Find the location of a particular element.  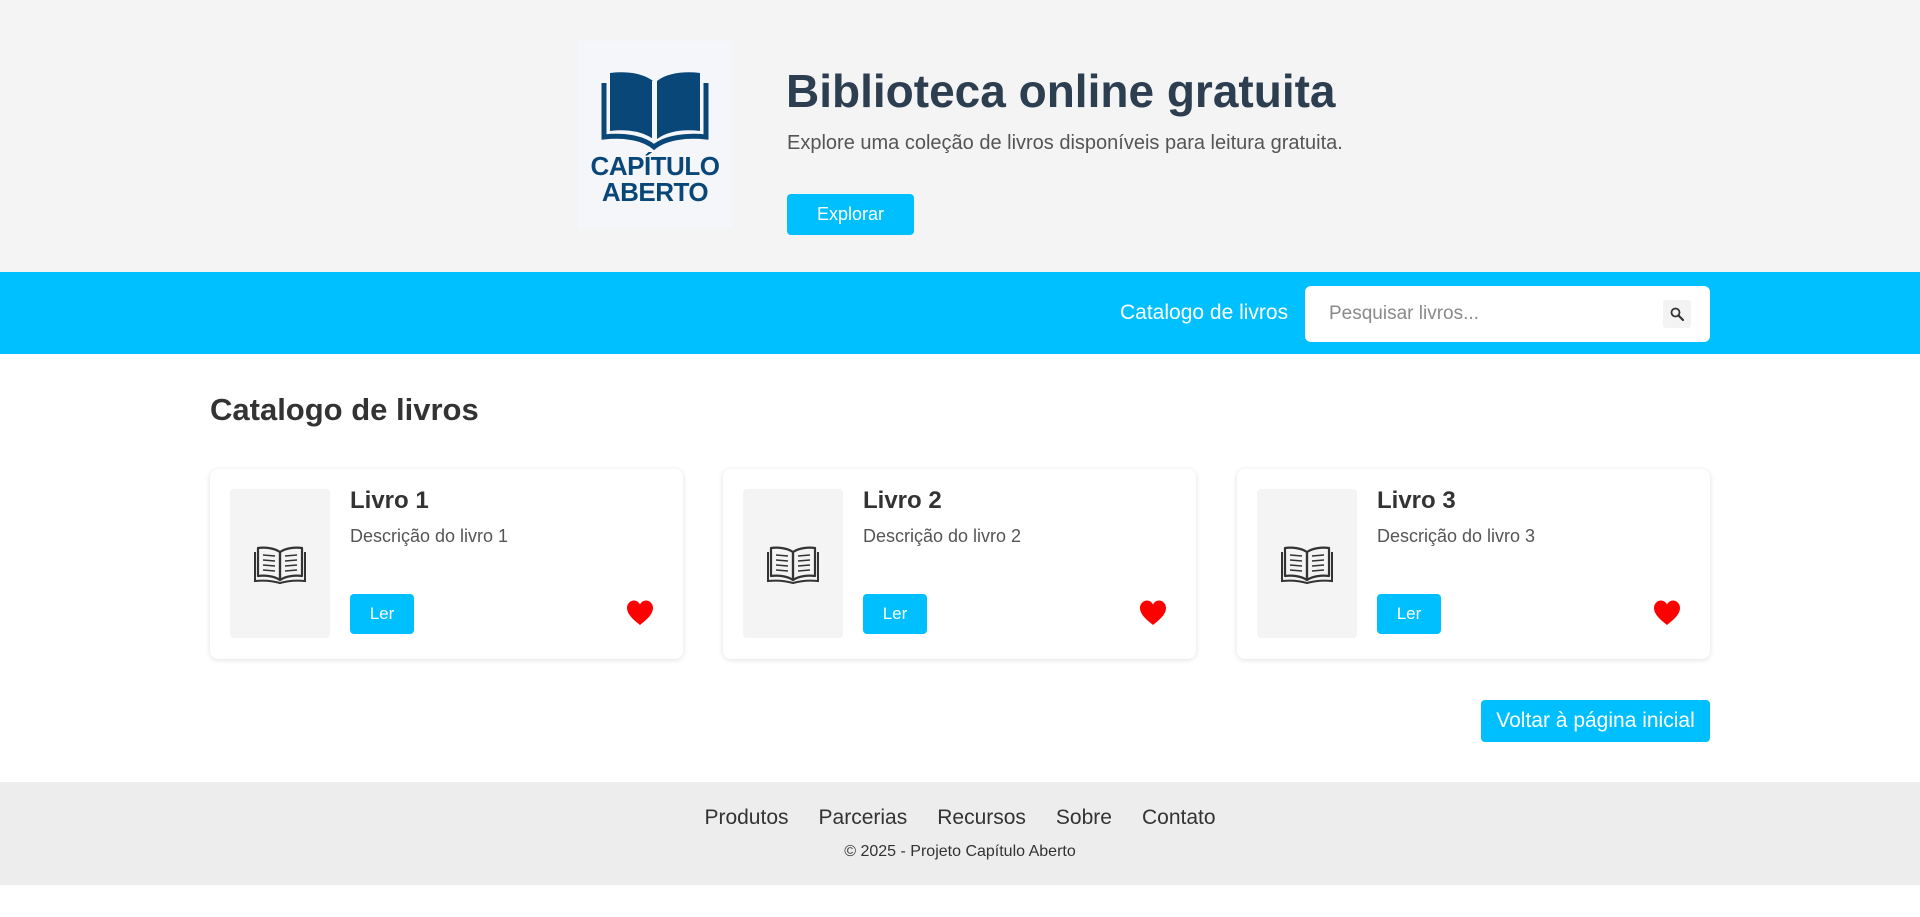

book-card-2: Livro 2 Descrição do livro 2 Ler is located at coordinates (959, 564).